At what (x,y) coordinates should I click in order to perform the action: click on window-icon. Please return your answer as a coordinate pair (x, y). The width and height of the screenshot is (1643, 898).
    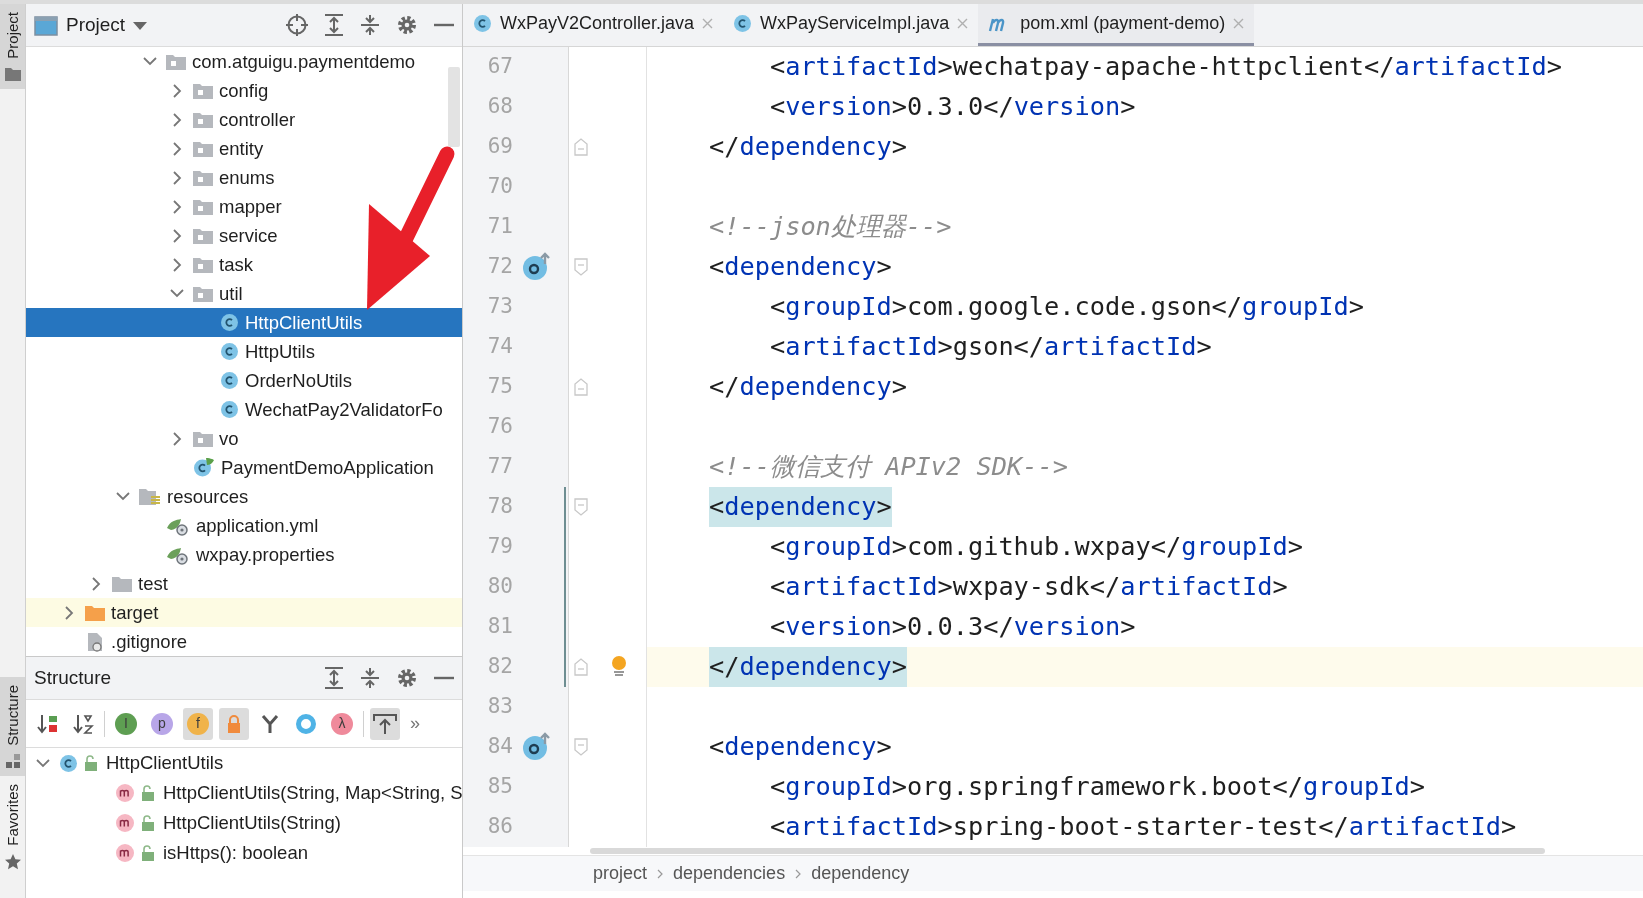
    Looking at the image, I should click on (46, 25).